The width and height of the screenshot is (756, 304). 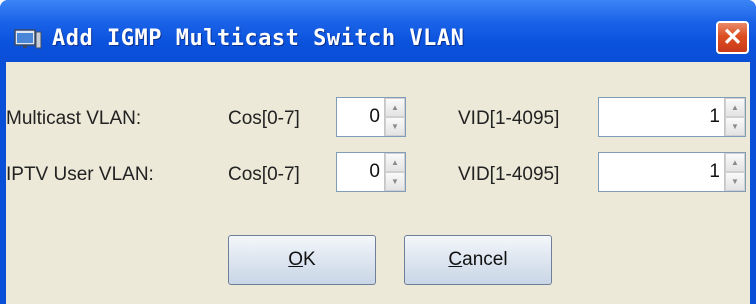 What do you see at coordinates (296, 259) in the screenshot?
I see `ok-mnemonic: O` at bounding box center [296, 259].